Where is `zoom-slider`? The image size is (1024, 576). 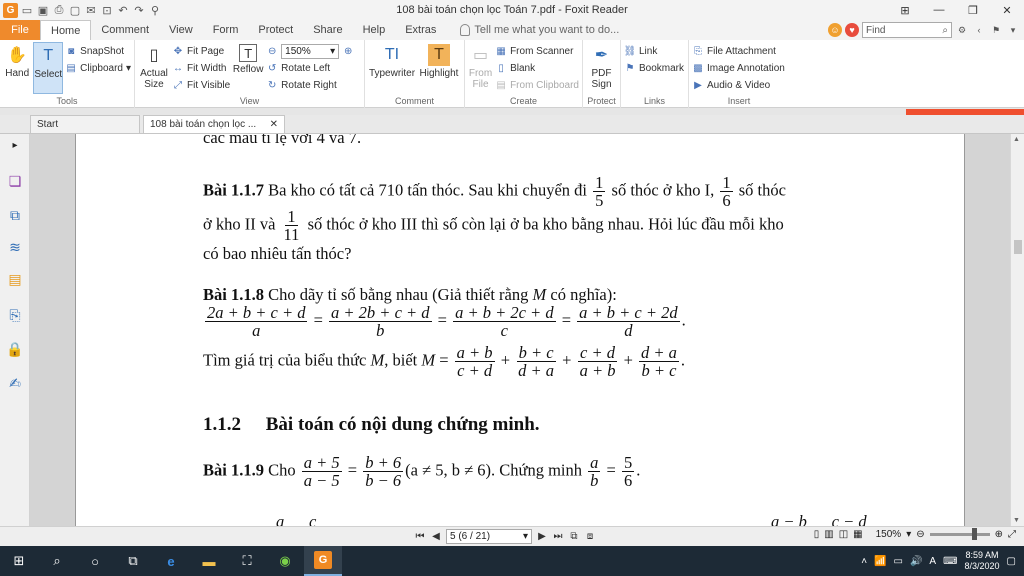
zoom-slider is located at coordinates (959, 534).